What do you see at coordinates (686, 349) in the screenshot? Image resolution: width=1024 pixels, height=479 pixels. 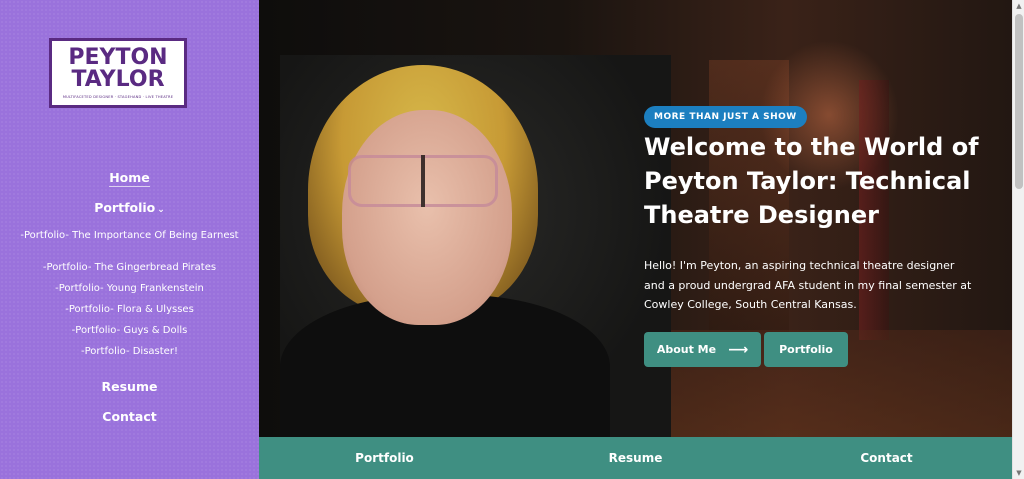 I see `about-me-label: About Me` at bounding box center [686, 349].